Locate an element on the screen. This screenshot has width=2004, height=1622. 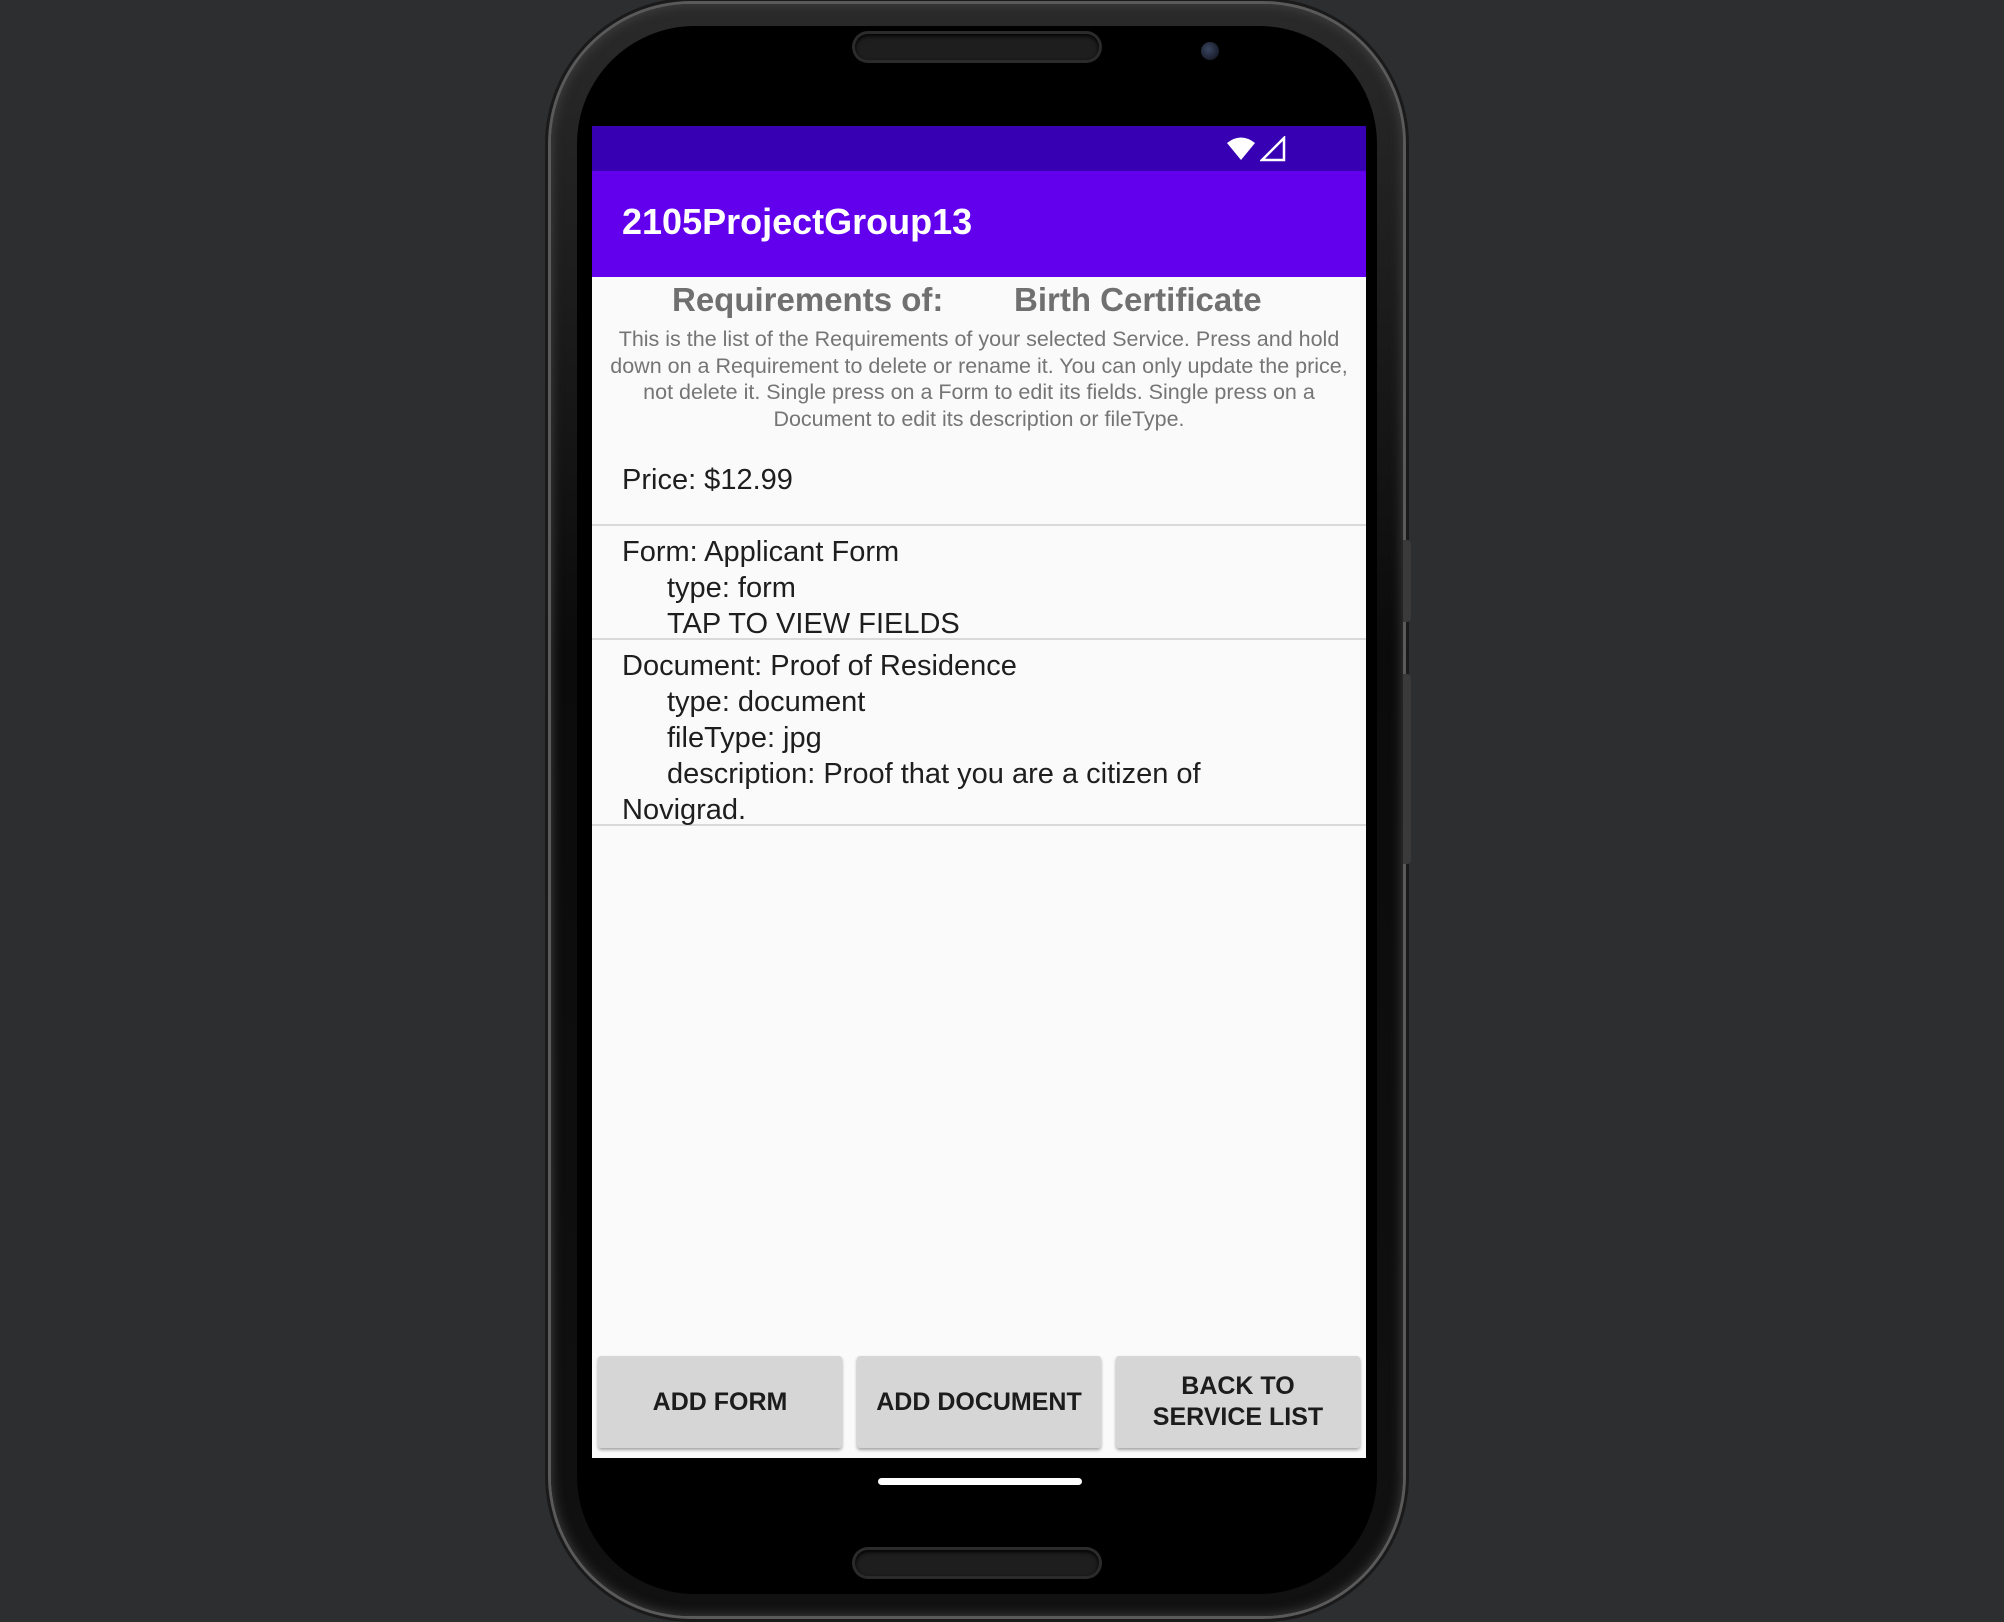
status-bar is located at coordinates (979, 148).